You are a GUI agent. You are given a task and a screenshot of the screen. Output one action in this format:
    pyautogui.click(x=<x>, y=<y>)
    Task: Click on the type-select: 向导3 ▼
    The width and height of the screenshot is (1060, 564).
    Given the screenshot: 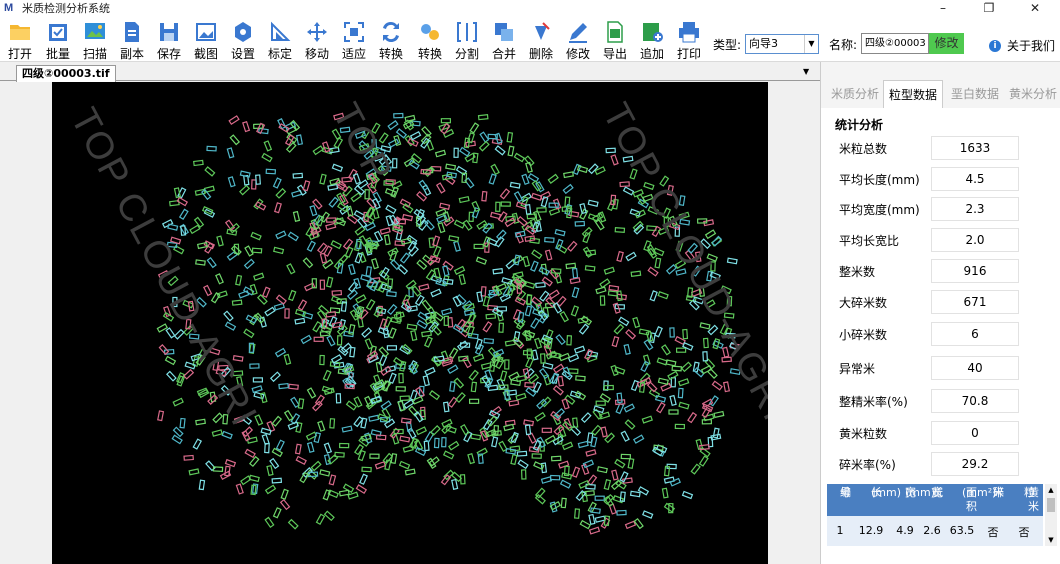 What is the action you would take?
    pyautogui.click(x=782, y=44)
    